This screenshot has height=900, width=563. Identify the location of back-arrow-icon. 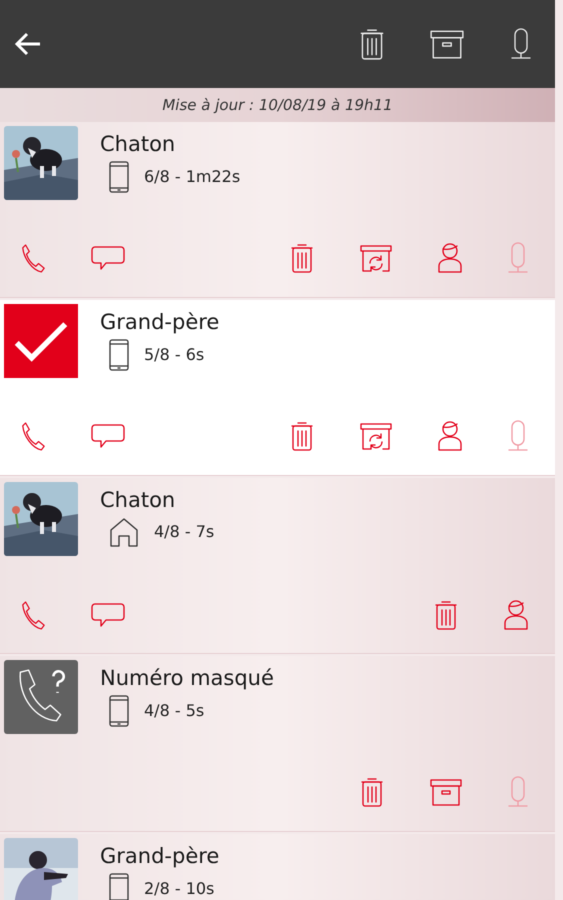
(28, 44).